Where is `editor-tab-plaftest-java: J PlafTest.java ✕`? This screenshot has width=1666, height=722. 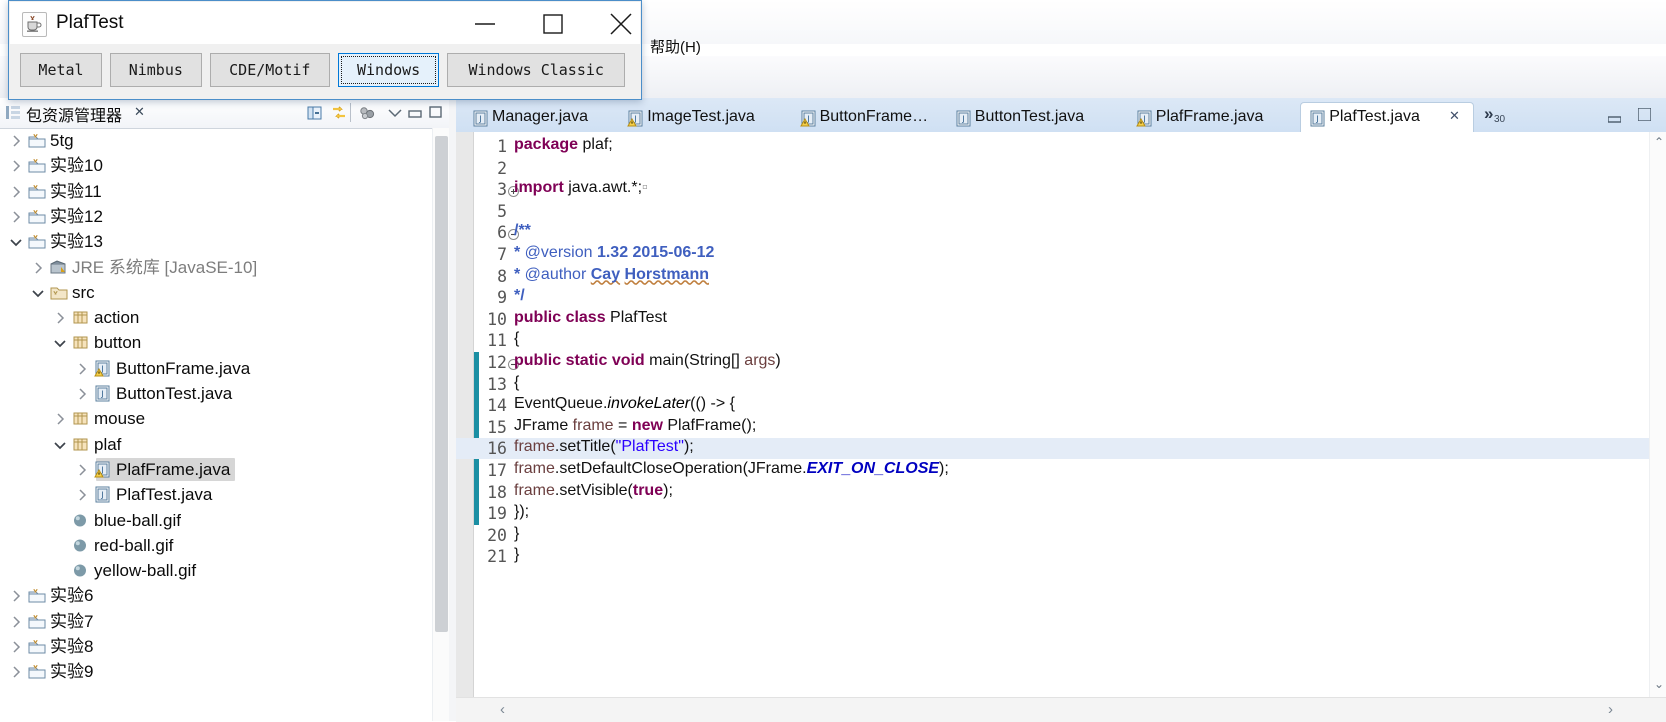
editor-tab-plaftest-java: J PlafTest.java ✕ is located at coordinates (1387, 117).